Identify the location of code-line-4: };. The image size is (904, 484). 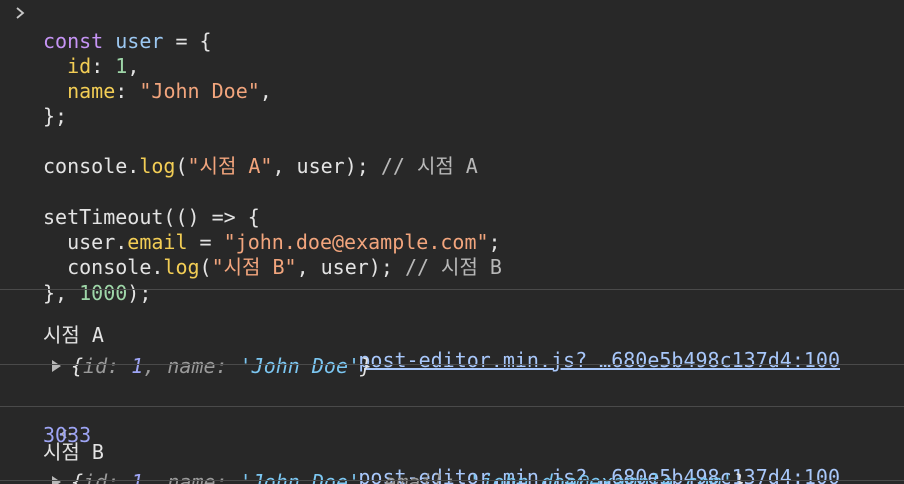
(55, 116).